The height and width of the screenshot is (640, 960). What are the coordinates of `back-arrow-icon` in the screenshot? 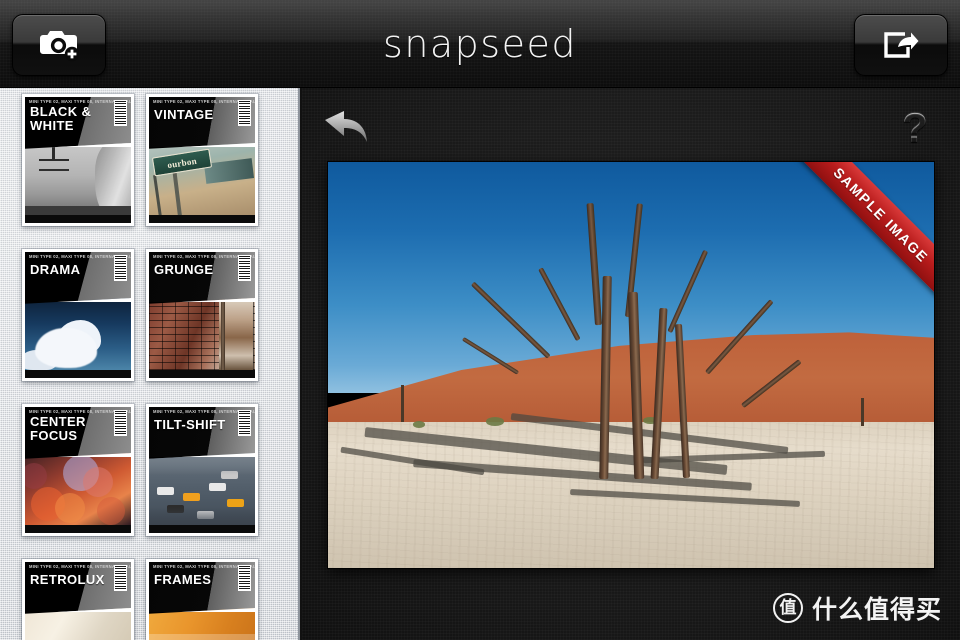 It's located at (351, 134).